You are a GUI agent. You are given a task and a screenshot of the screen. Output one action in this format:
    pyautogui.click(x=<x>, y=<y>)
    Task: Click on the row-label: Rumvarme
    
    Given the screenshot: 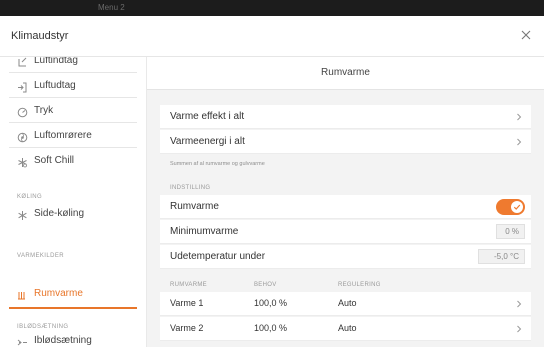 What is the action you would take?
    pyautogui.click(x=194, y=206)
    